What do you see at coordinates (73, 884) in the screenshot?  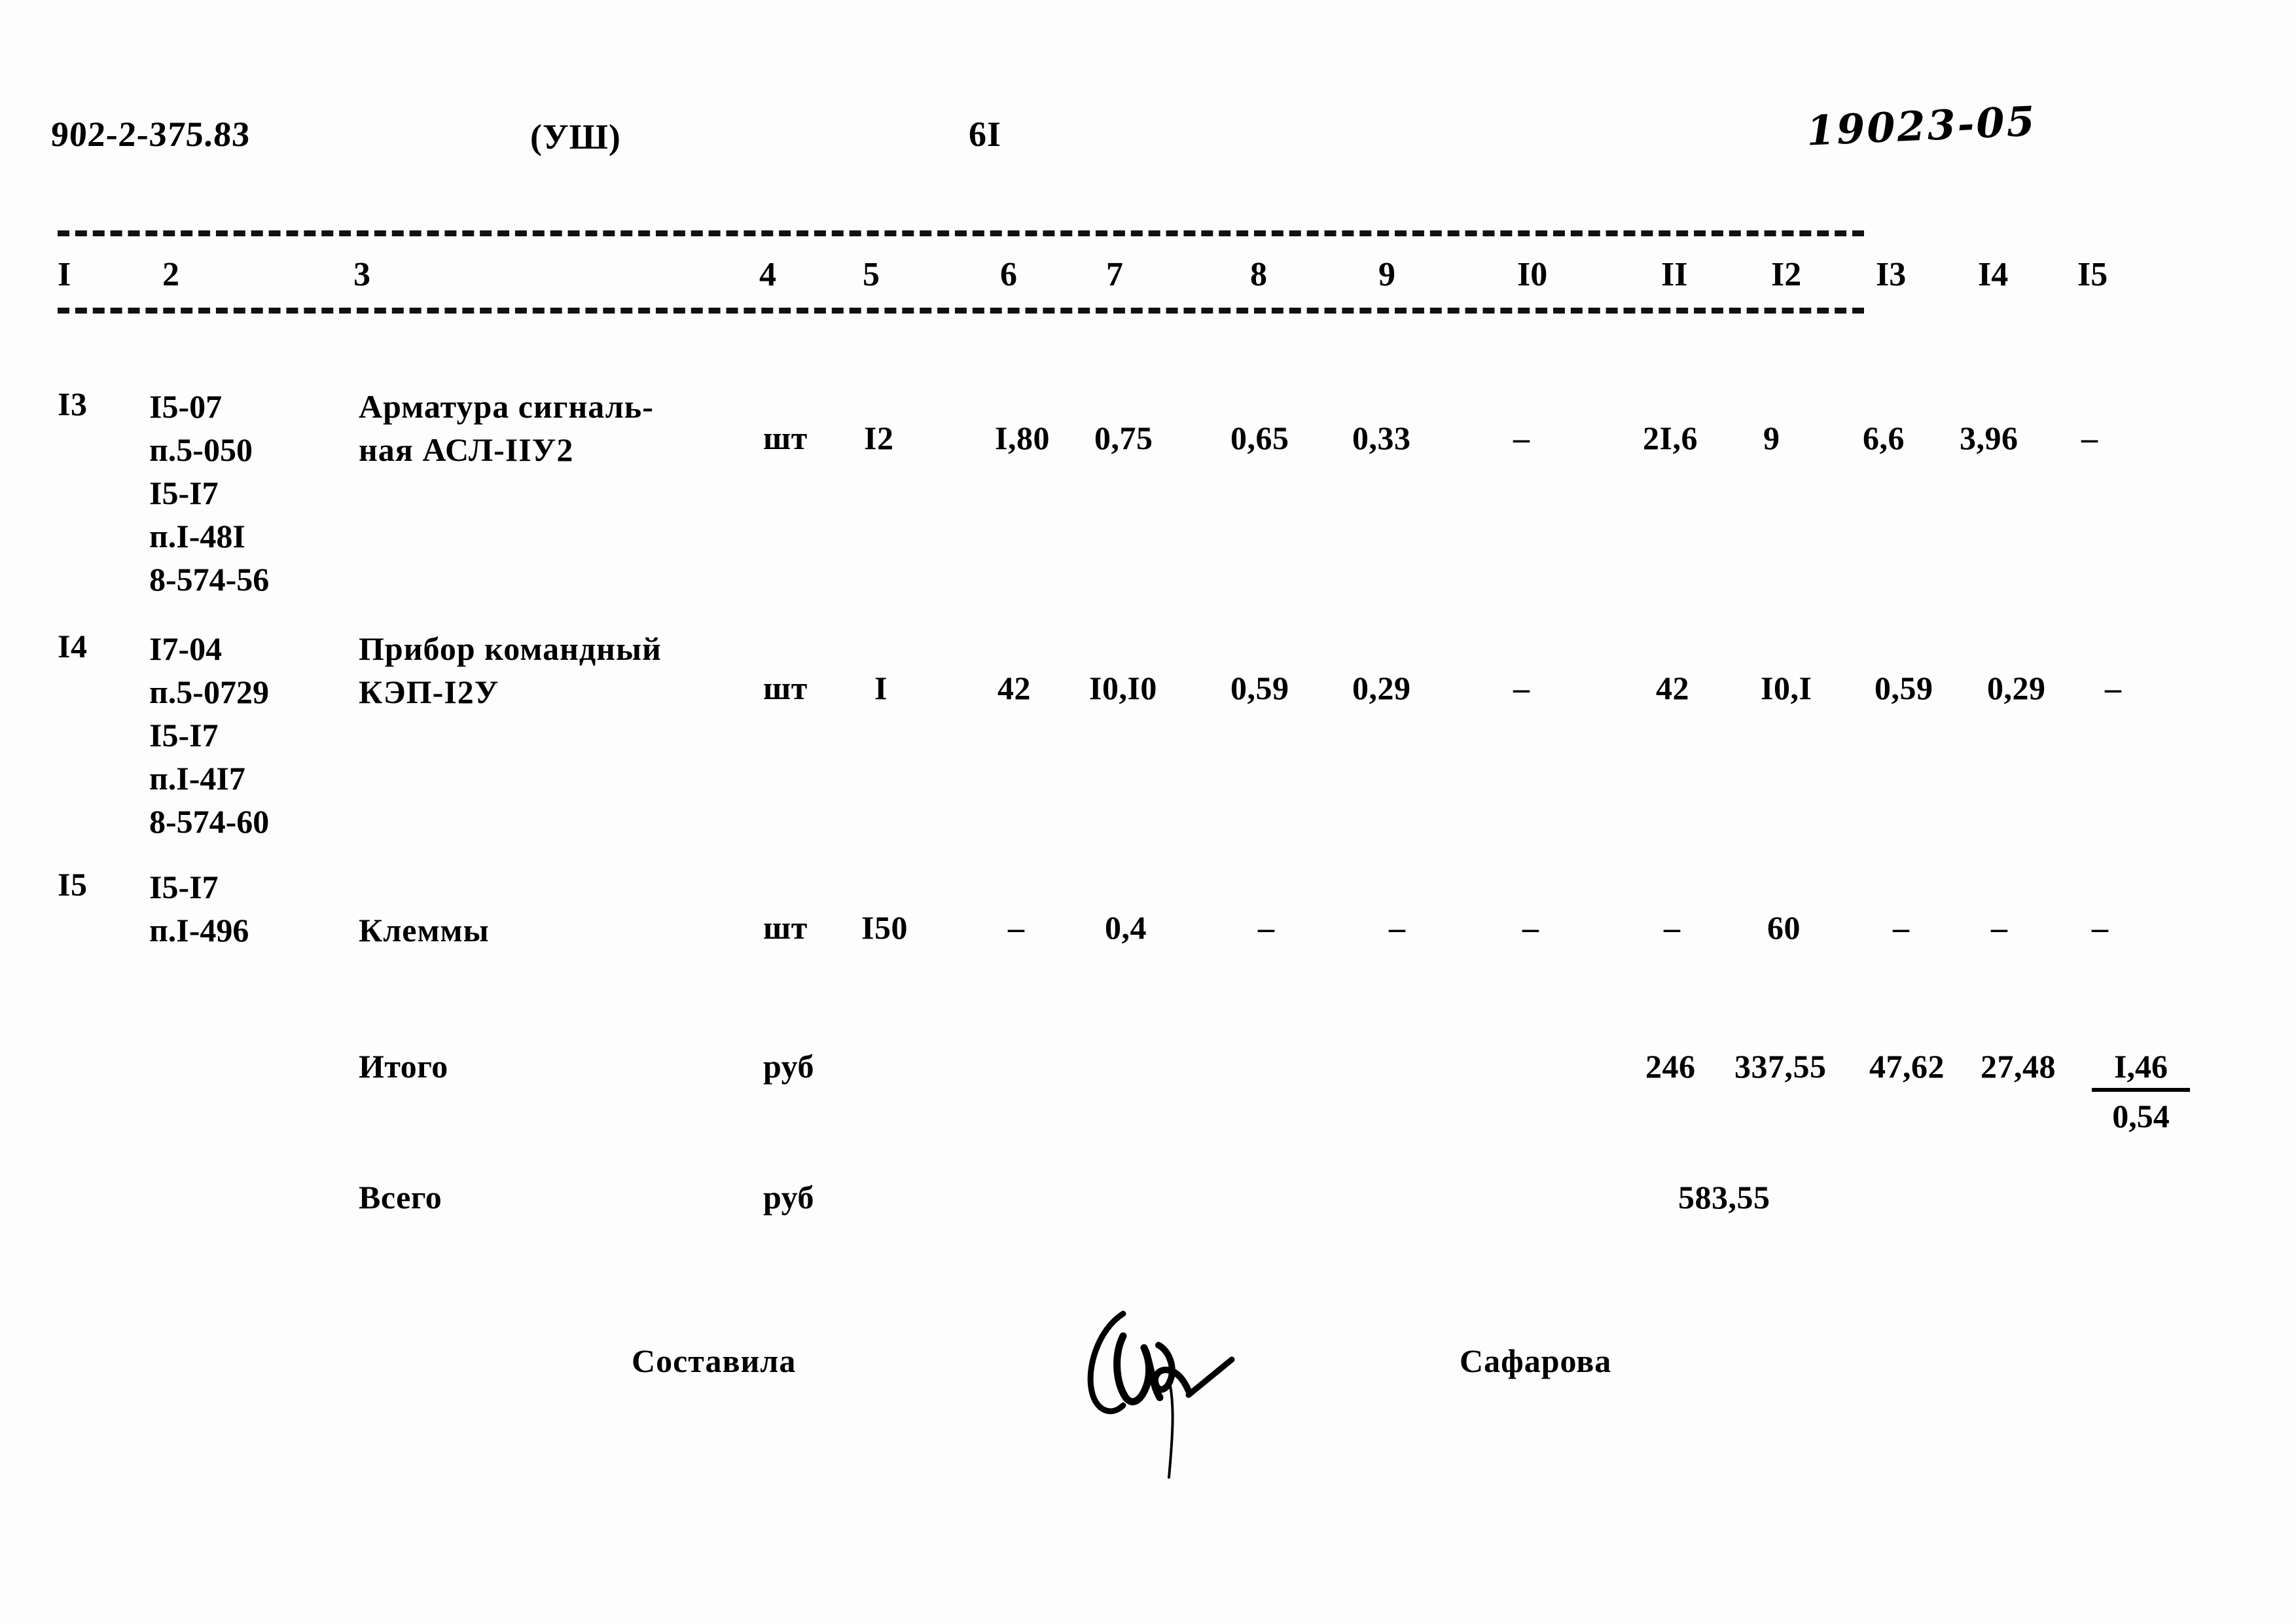 I see `table-row: I5` at bounding box center [73, 884].